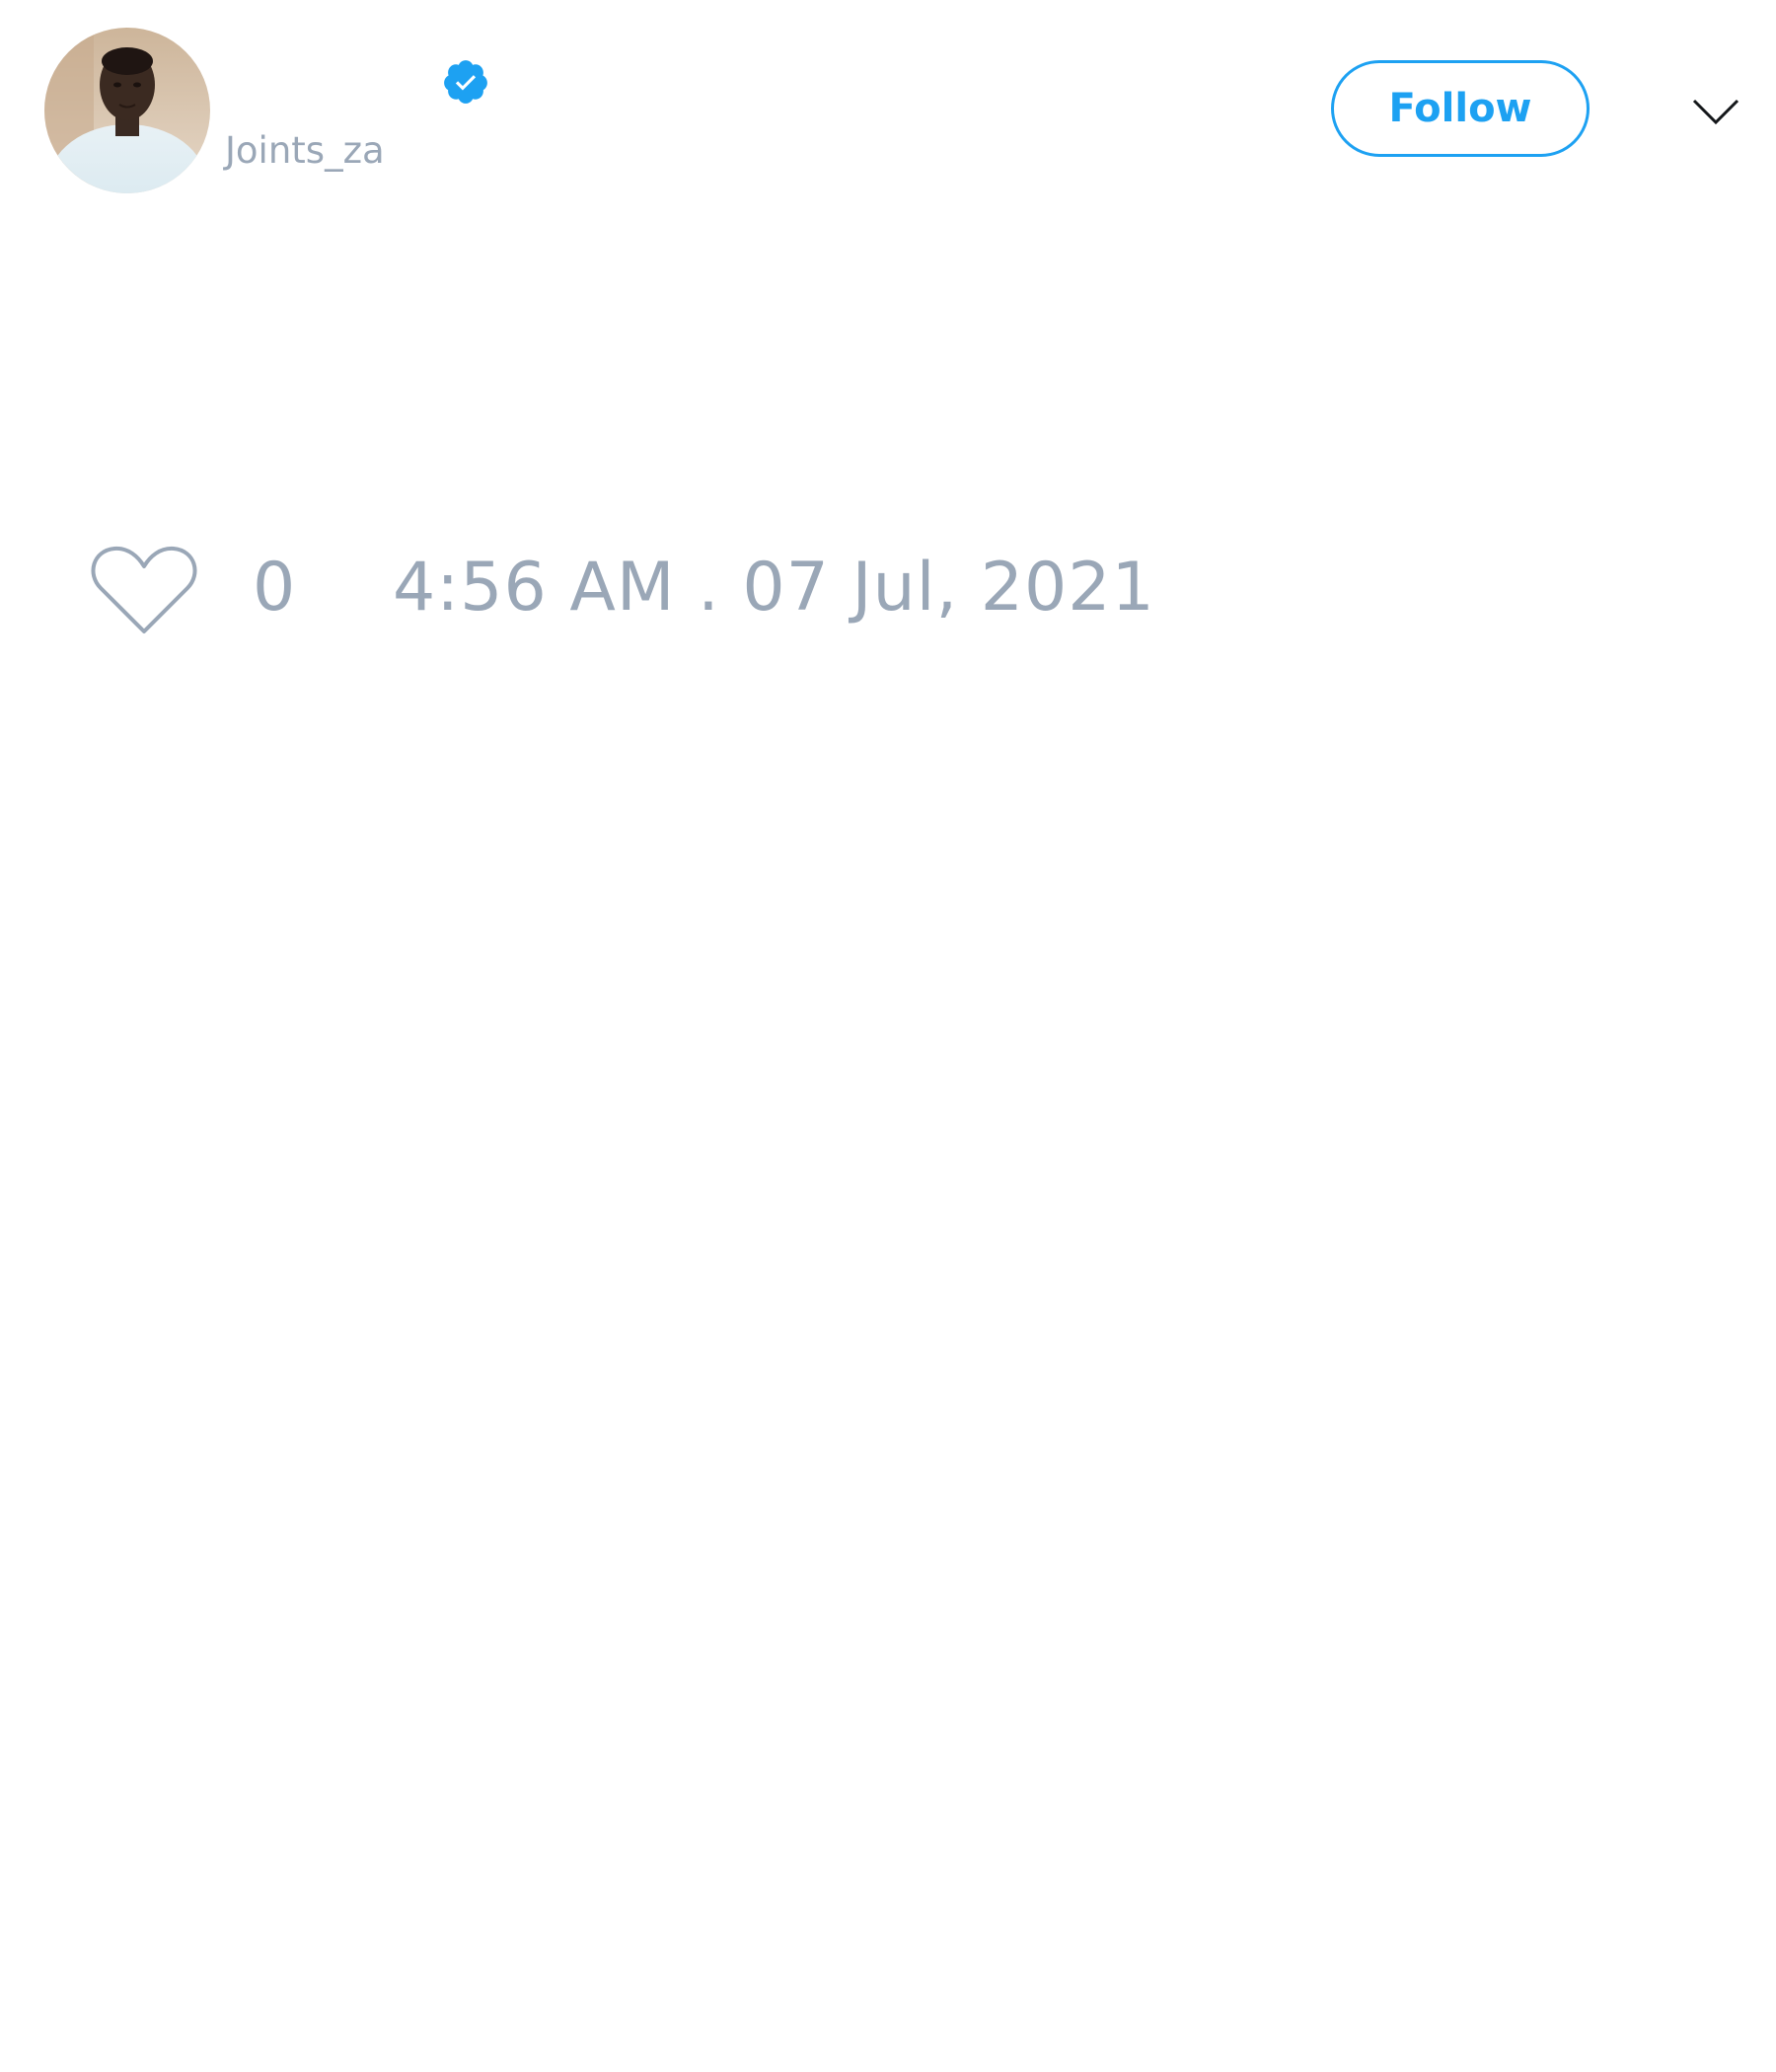 The width and height of the screenshot is (1776, 2072). What do you see at coordinates (274, 588) in the screenshot?
I see `like-count: 0` at bounding box center [274, 588].